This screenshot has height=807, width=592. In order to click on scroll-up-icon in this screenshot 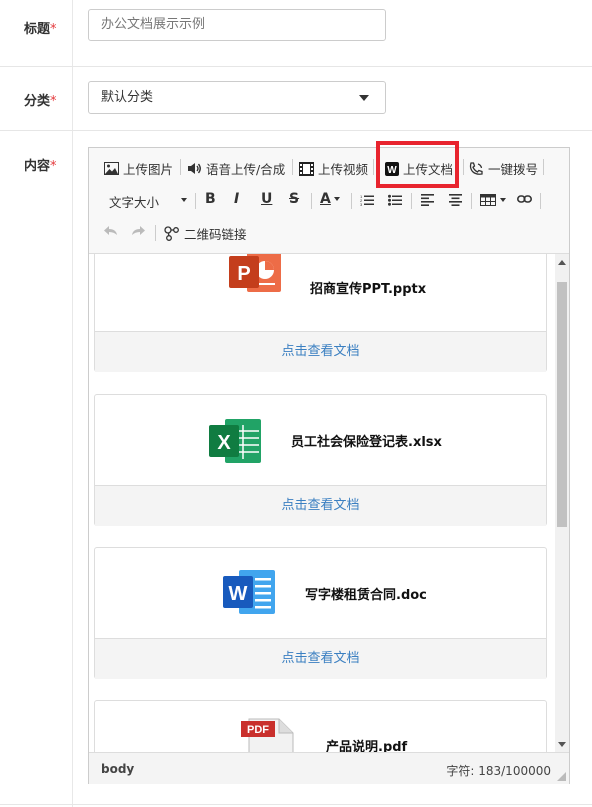, I will do `click(562, 262)`.